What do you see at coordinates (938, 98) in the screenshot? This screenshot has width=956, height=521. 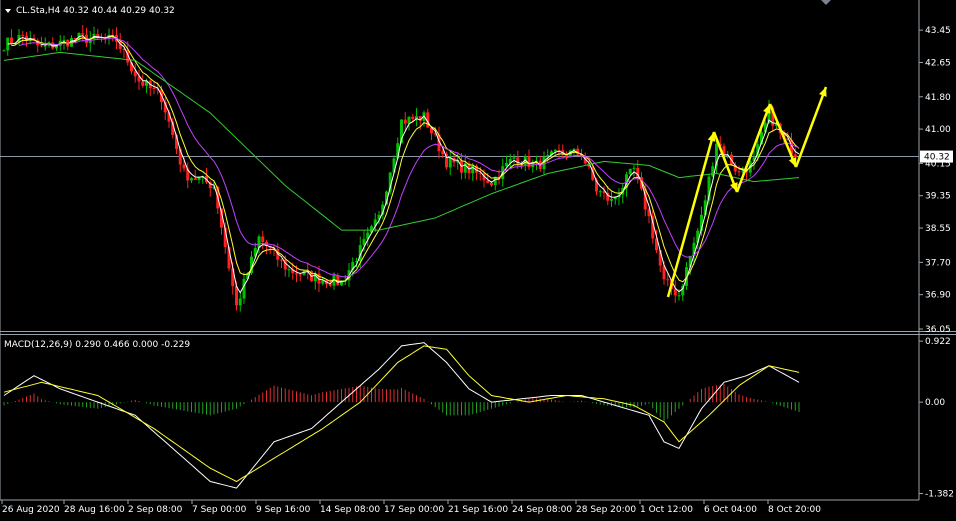 I see `price-tick-label: 41.80` at bounding box center [938, 98].